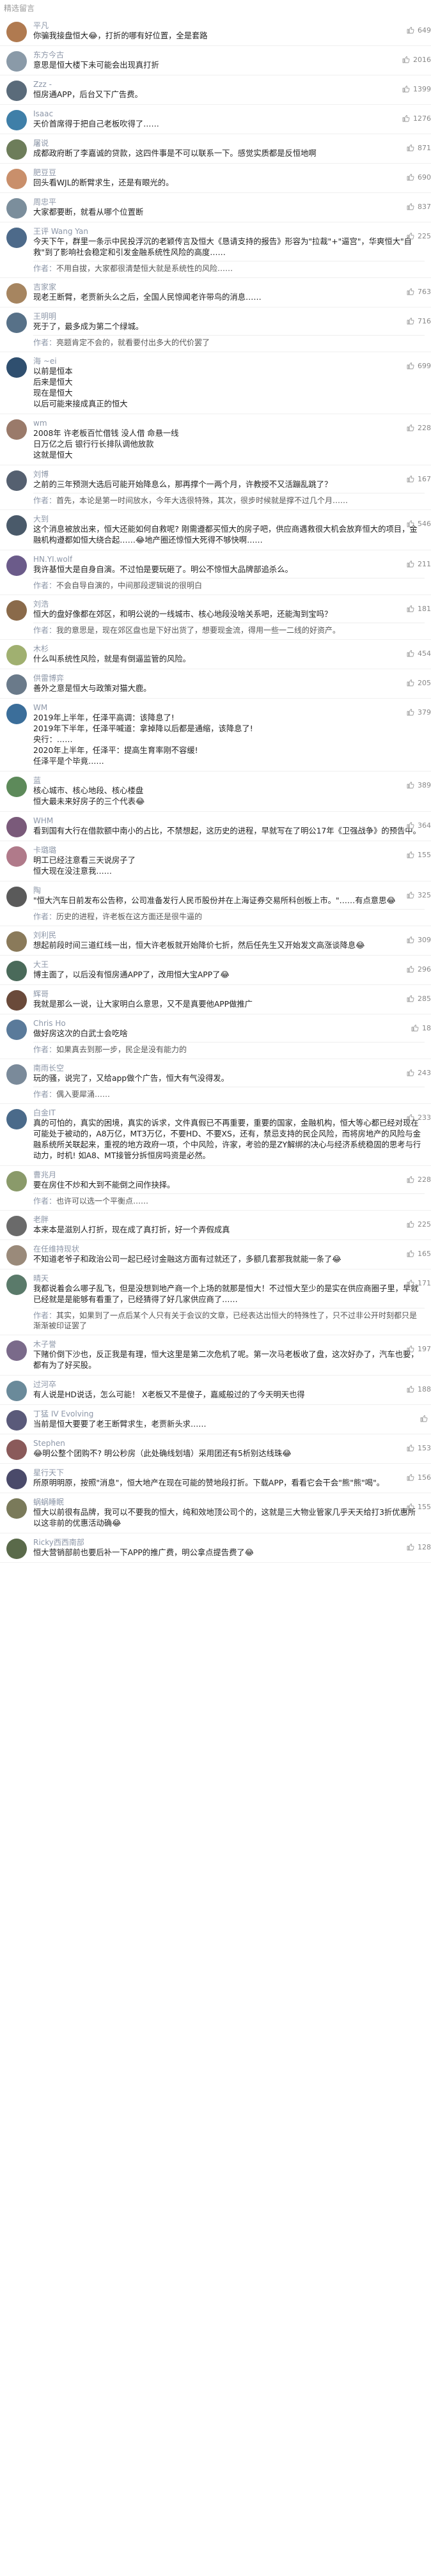 The width and height of the screenshot is (431, 2576). Describe the element at coordinates (45, 172) in the screenshot. I see `comment-username: 肥豆豆` at that location.